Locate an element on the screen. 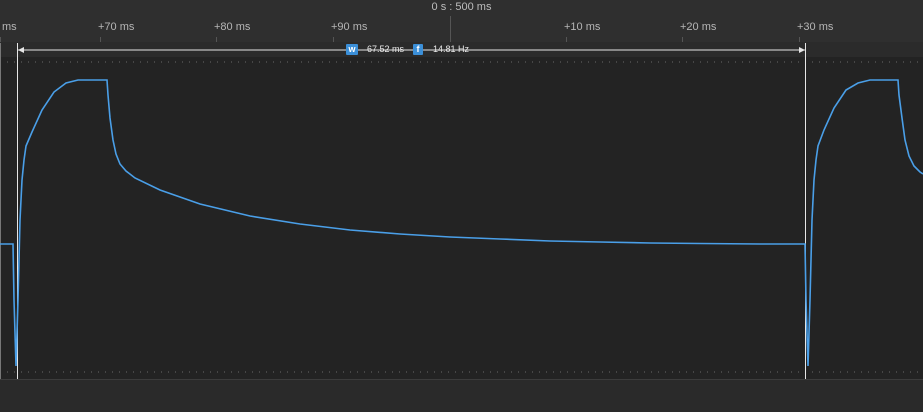  frequency-icon: f is located at coordinates (418, 49).